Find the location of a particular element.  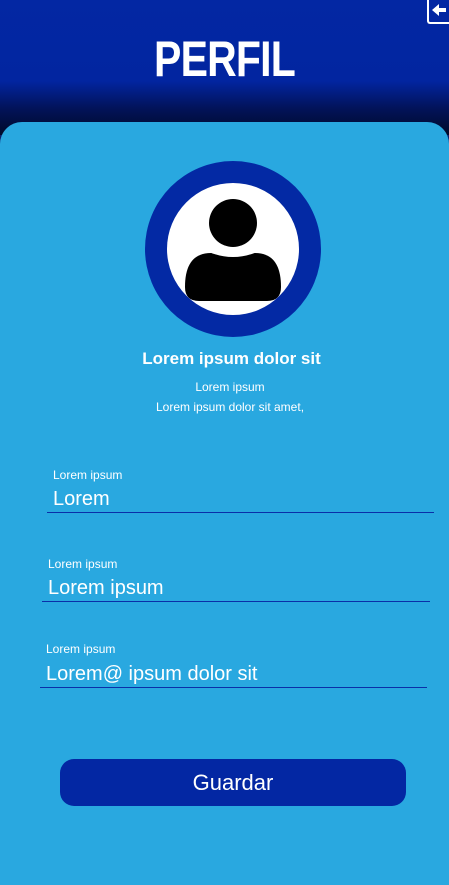

field-1-underline is located at coordinates (240, 512).